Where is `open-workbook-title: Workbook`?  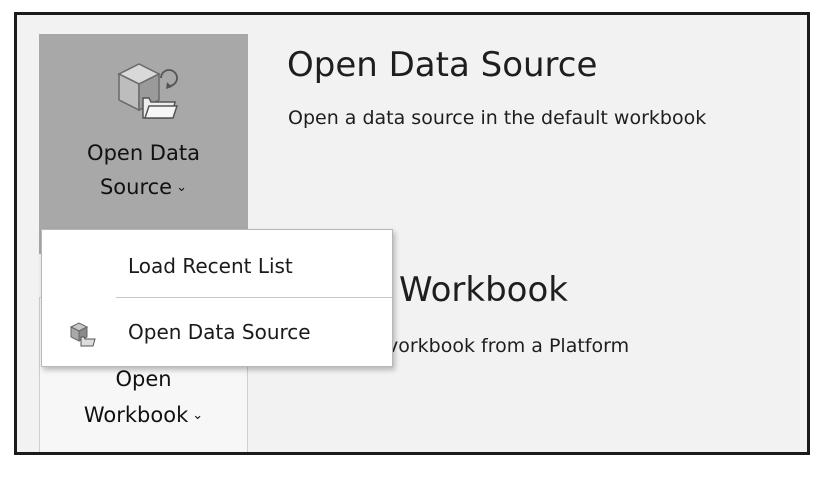 open-workbook-title: Workbook is located at coordinates (483, 290).